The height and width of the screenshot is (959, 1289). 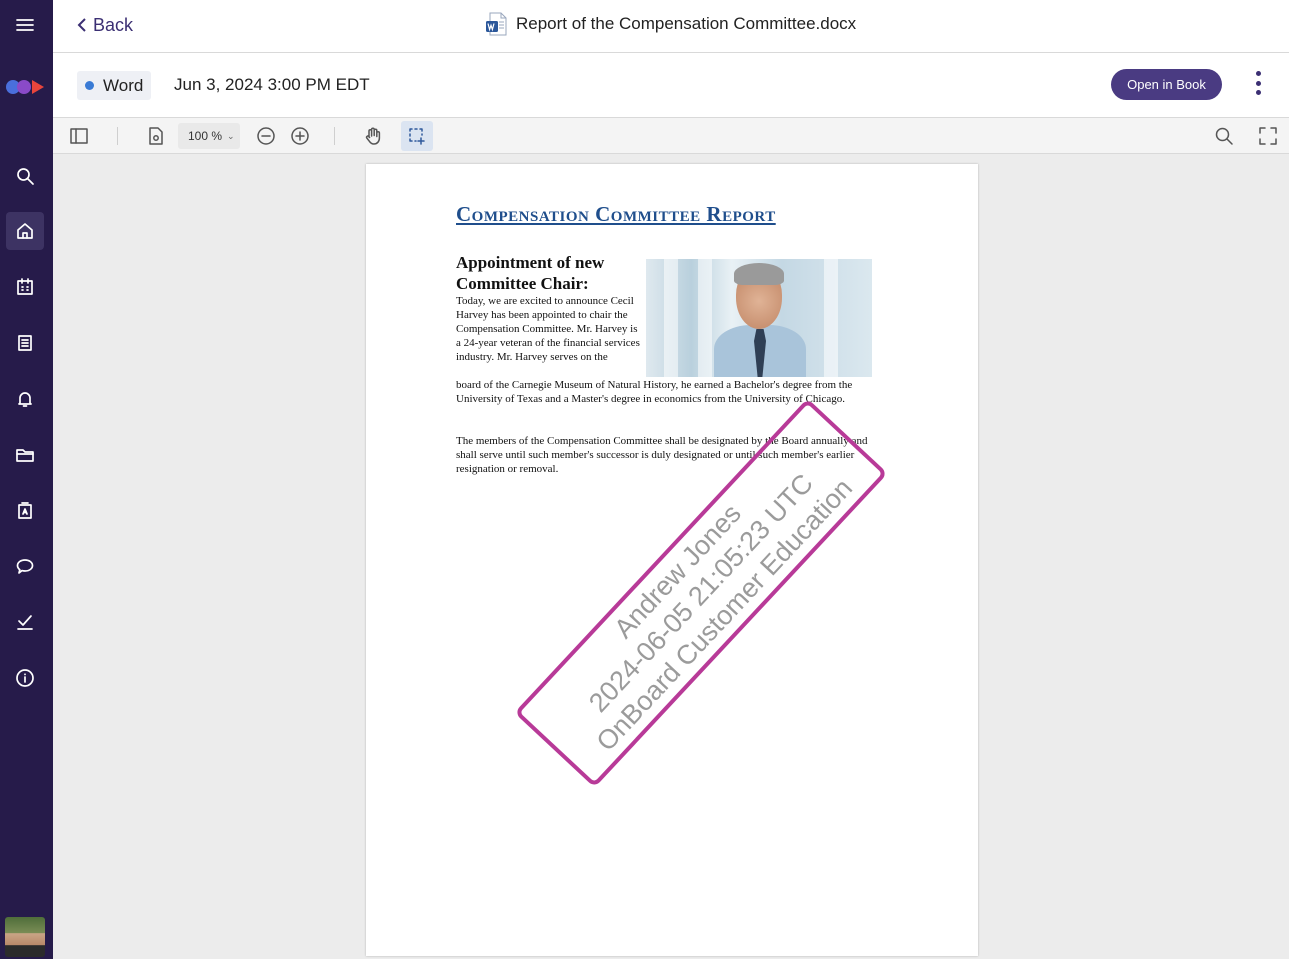 What do you see at coordinates (373, 136) in the screenshot?
I see `pan-hand-icon` at bounding box center [373, 136].